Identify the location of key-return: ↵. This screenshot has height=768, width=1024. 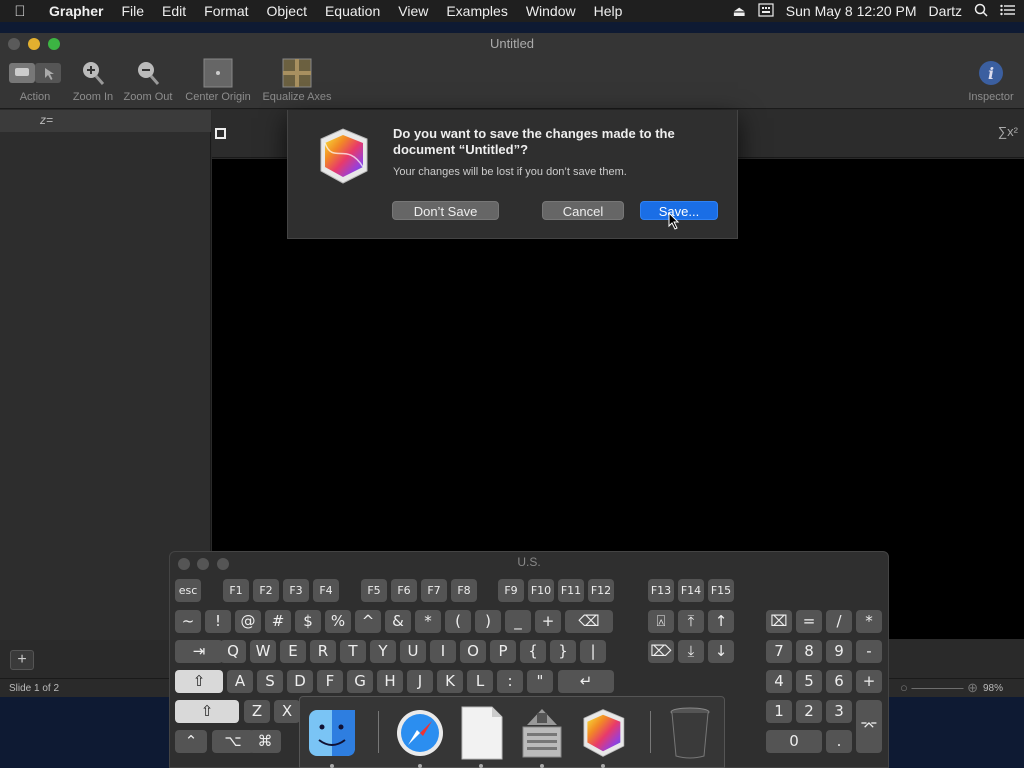
(586, 681).